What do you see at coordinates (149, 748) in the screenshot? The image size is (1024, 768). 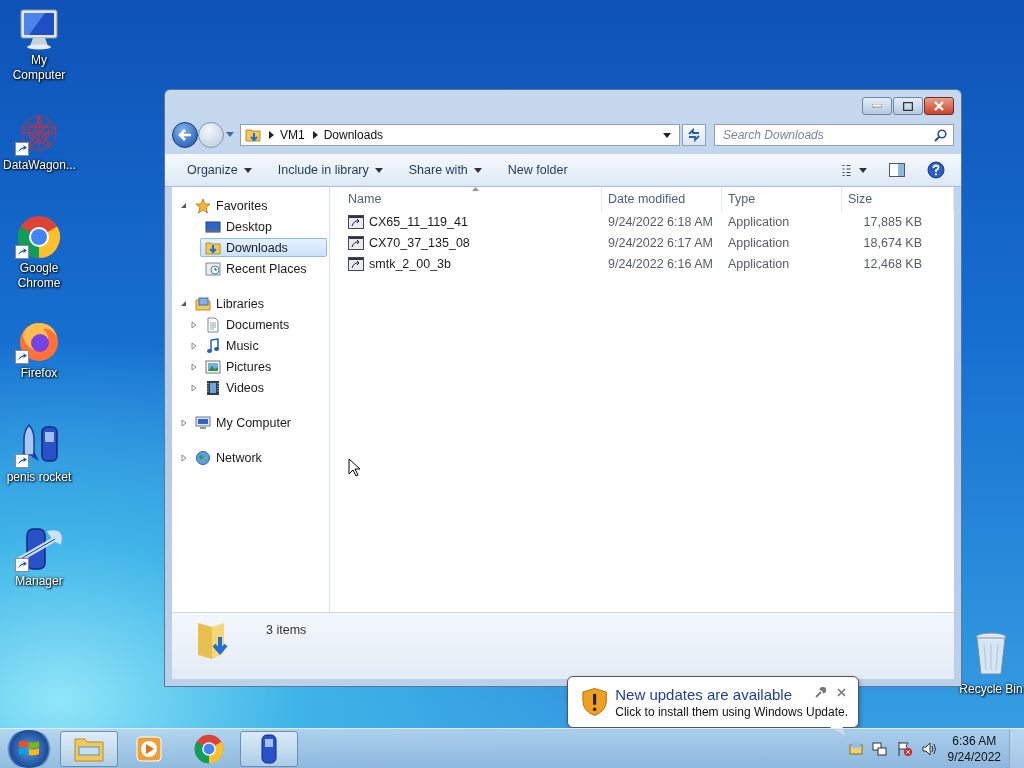 I see `play-button-icon` at bounding box center [149, 748].